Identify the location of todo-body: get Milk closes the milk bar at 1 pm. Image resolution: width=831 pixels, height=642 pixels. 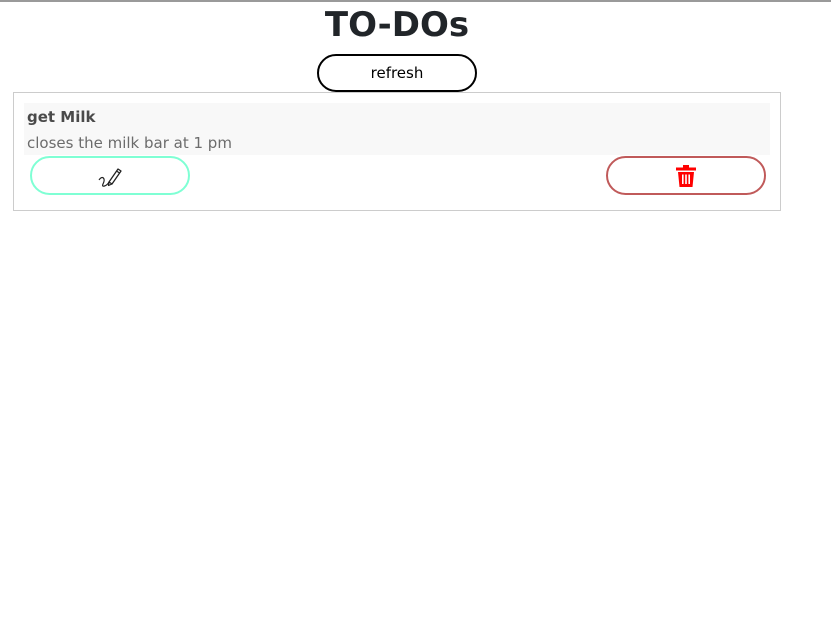
(397, 129).